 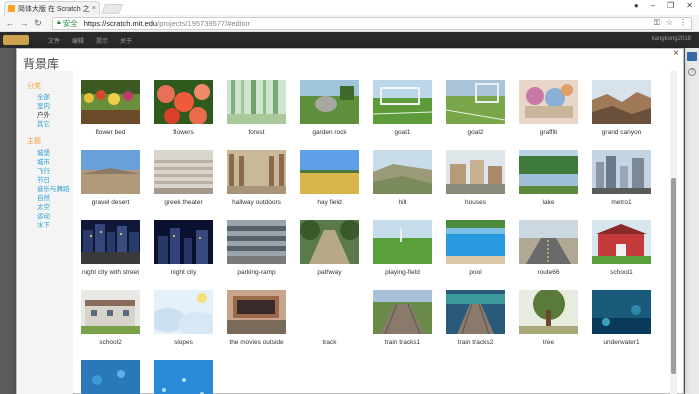 I want to click on backdrop-label: slopes, so click(x=183, y=342).